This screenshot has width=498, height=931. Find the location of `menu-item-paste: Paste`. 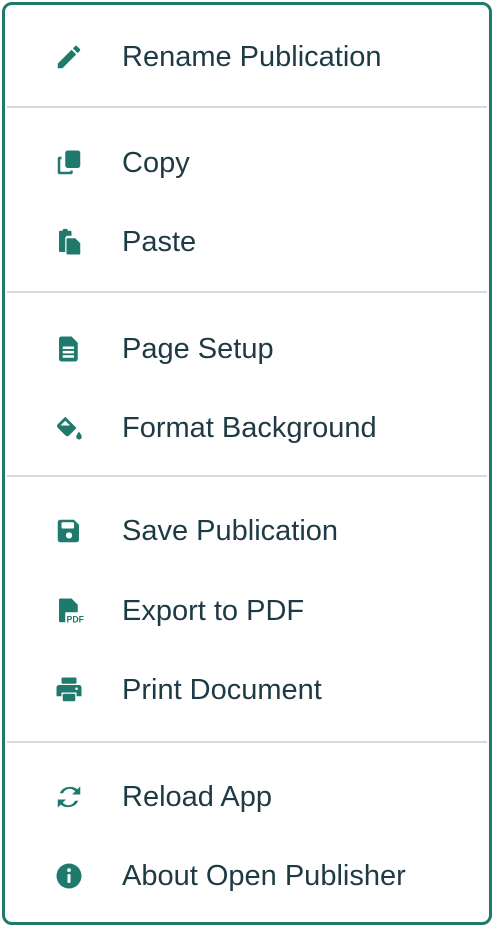

menu-item-paste: Paste is located at coordinates (247, 242).